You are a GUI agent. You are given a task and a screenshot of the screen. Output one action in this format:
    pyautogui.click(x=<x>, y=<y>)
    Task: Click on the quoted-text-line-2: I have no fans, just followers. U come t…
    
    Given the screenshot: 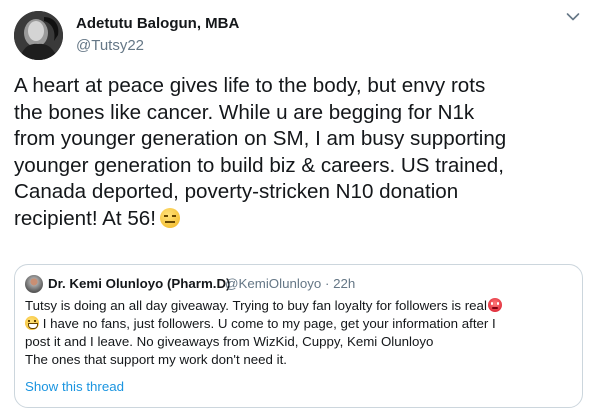 What is the action you would take?
    pyautogui.click(x=301, y=324)
    